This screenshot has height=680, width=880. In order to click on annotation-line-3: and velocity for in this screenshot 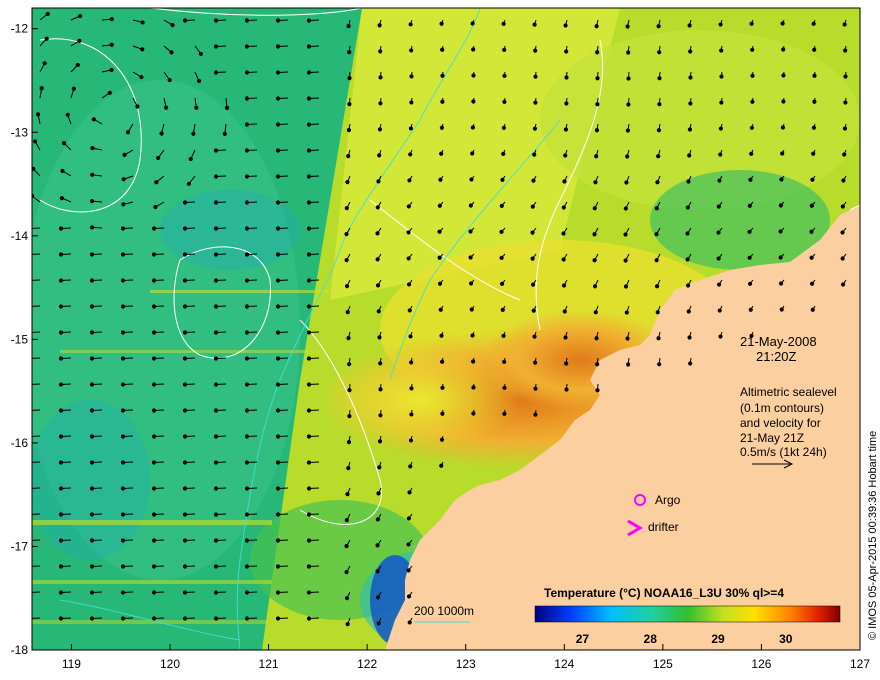, I will do `click(780, 423)`.